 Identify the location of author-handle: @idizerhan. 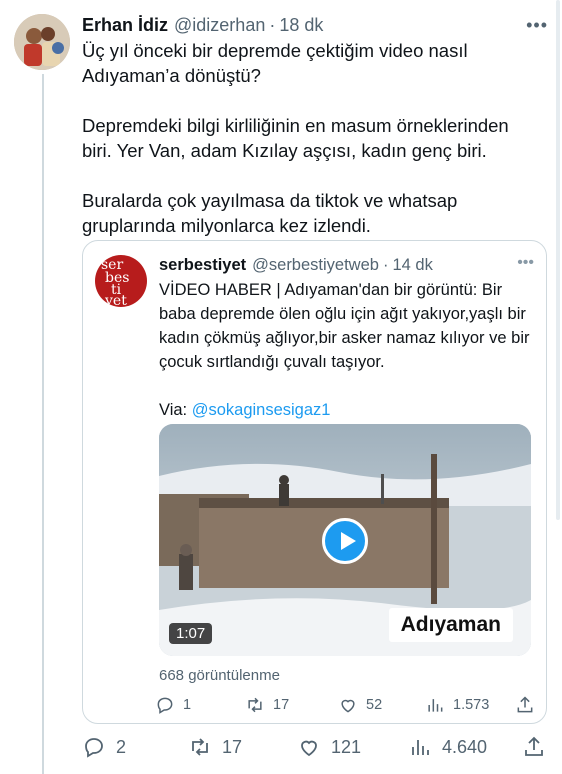
(219, 25).